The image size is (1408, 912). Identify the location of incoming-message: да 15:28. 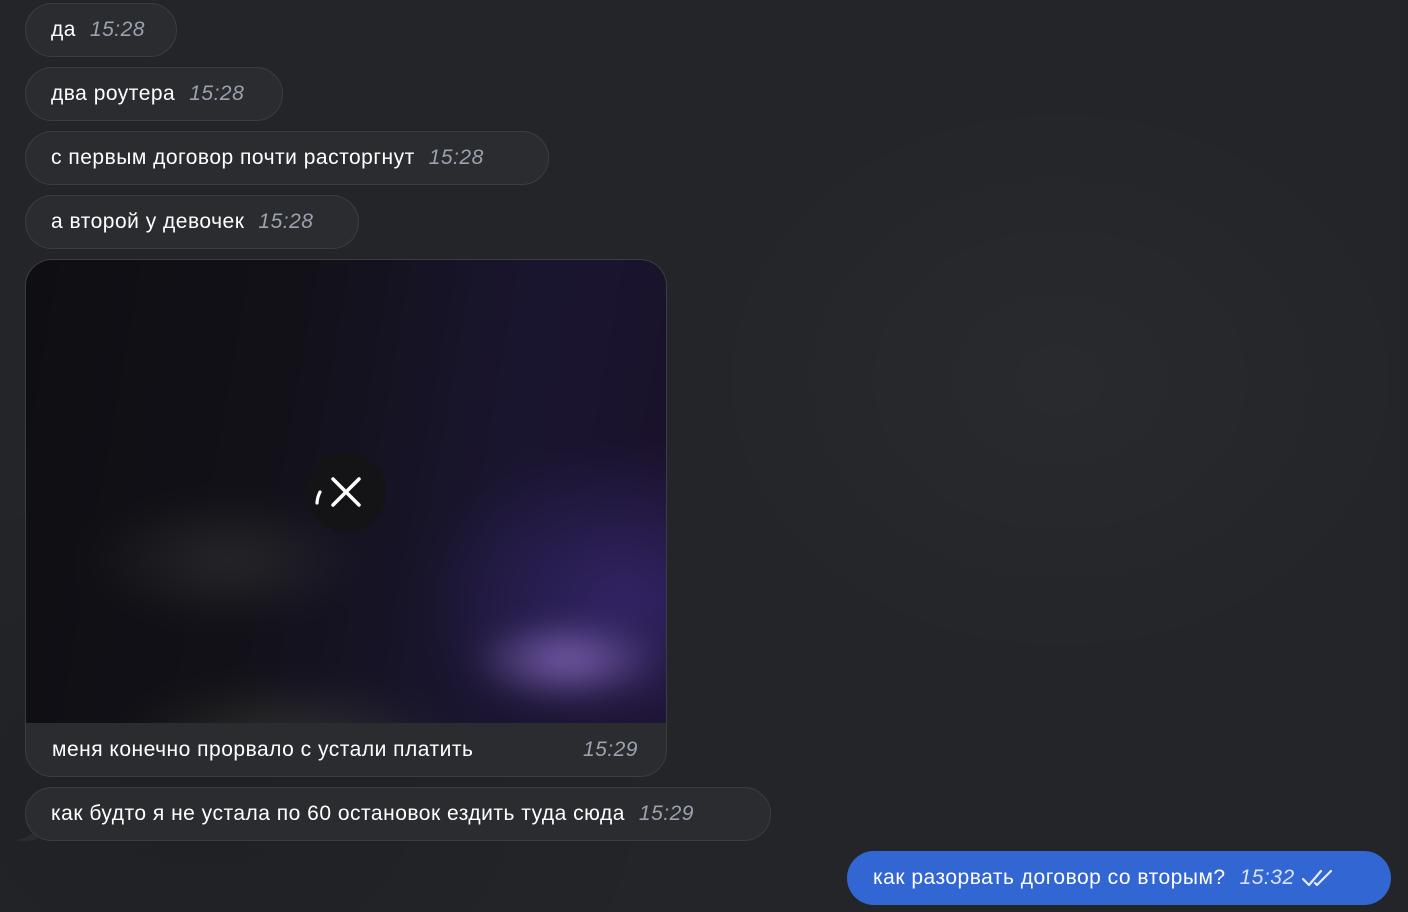
(101, 30).